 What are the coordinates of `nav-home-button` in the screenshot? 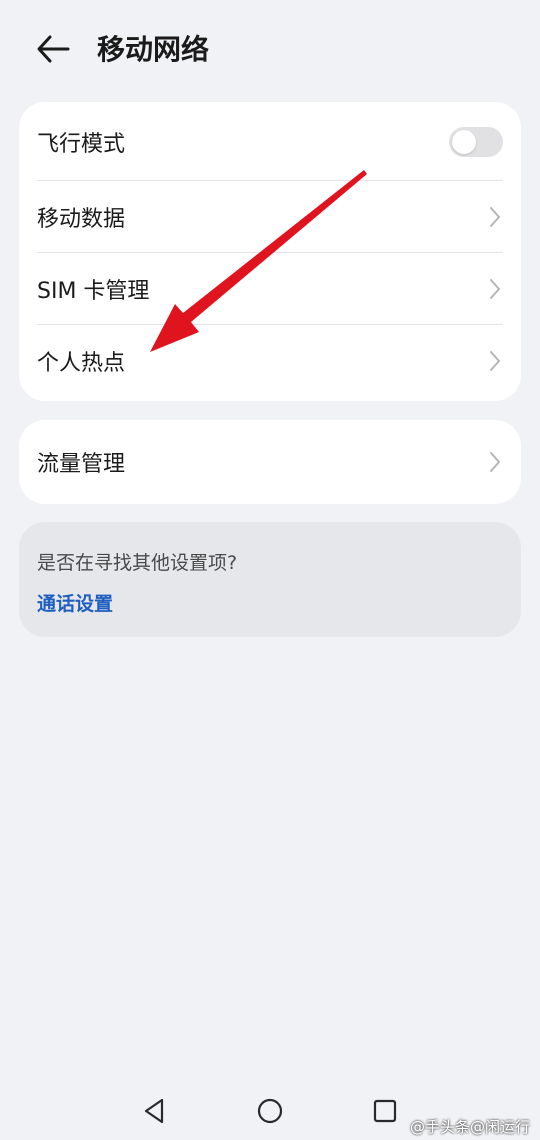 It's located at (270, 1111).